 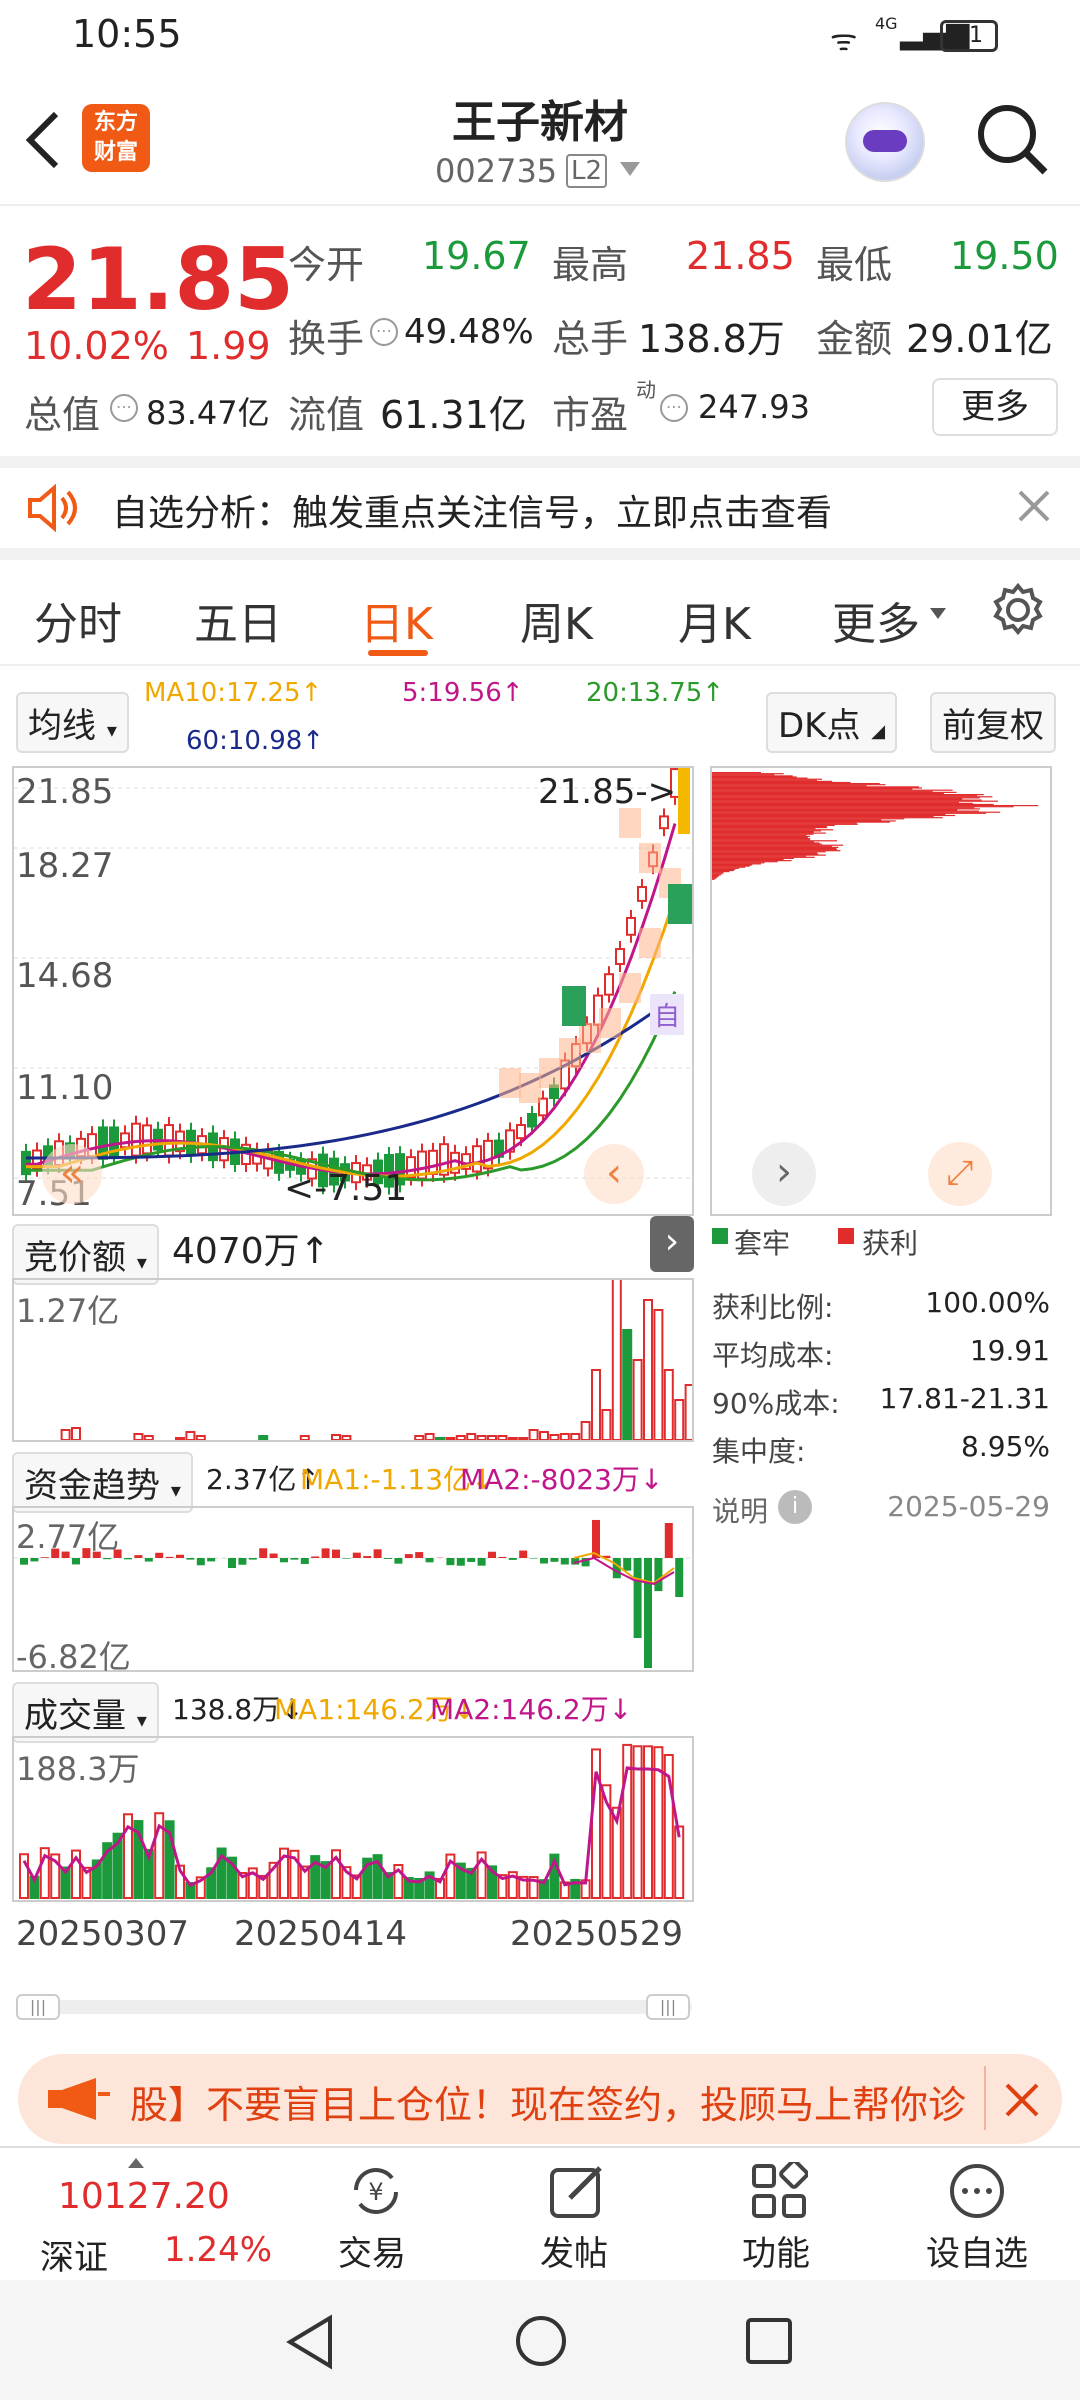 What do you see at coordinates (590, 415) in the screenshot?
I see `pe-label: 市盈` at bounding box center [590, 415].